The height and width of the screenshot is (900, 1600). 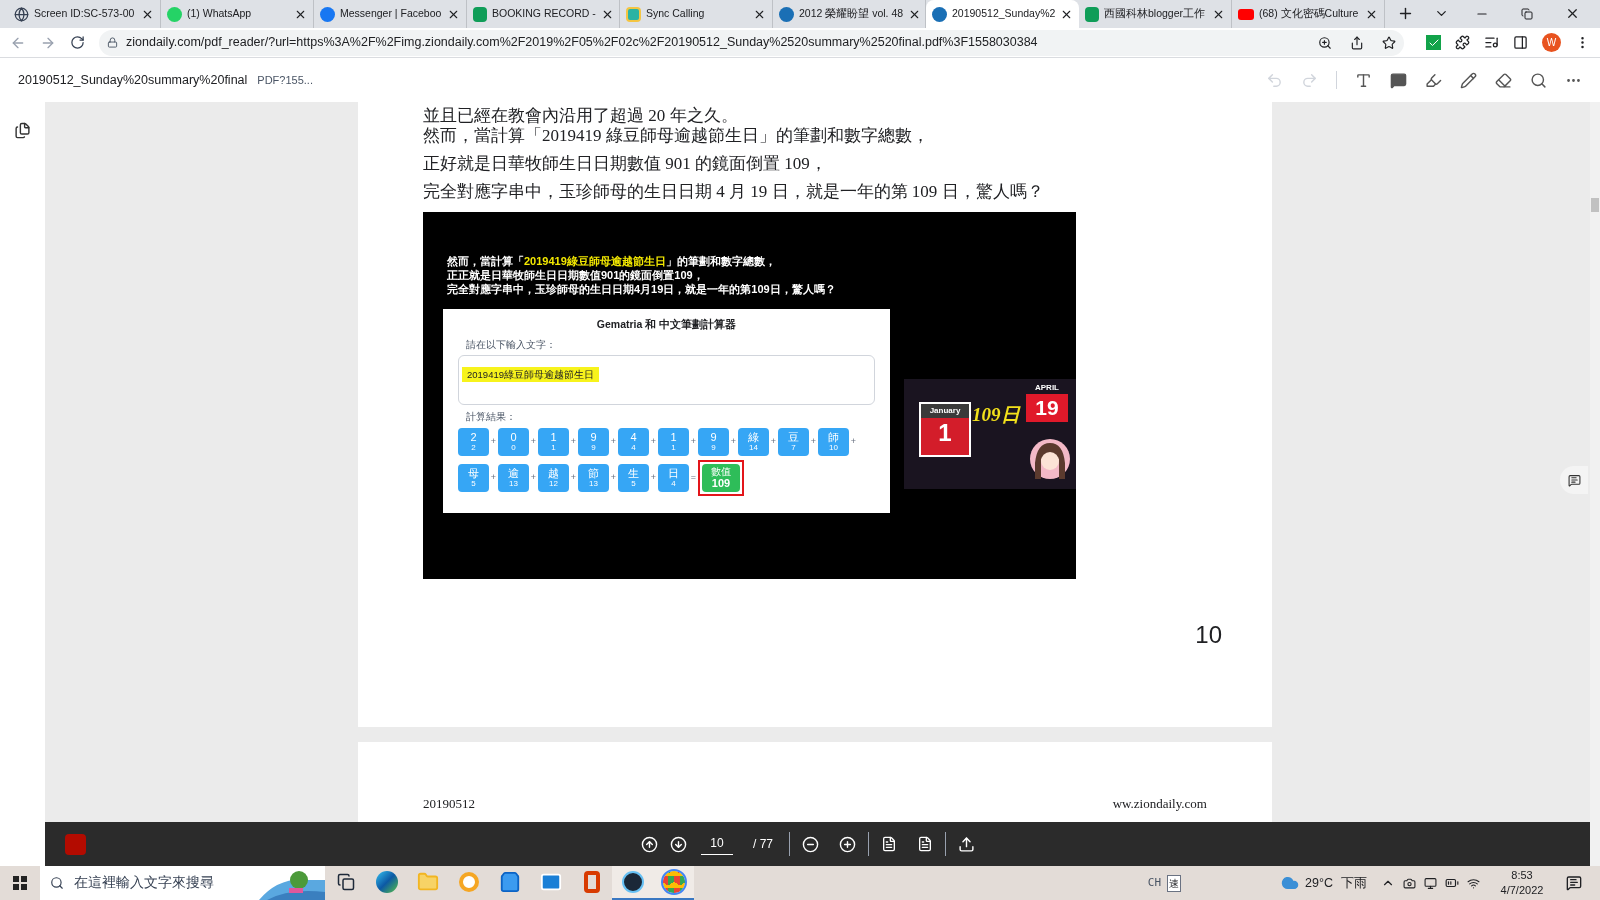 What do you see at coordinates (1155, 14) in the screenshot?
I see `browser-tab: 西國科林blogger工作` at bounding box center [1155, 14].